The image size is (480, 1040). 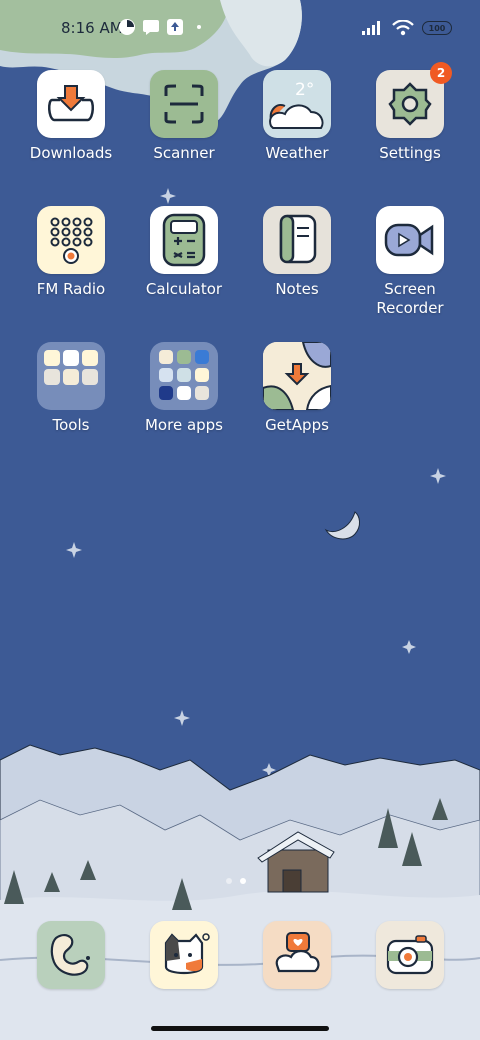 I want to click on app-fm-radio: FM Radio, so click(x=71, y=270).